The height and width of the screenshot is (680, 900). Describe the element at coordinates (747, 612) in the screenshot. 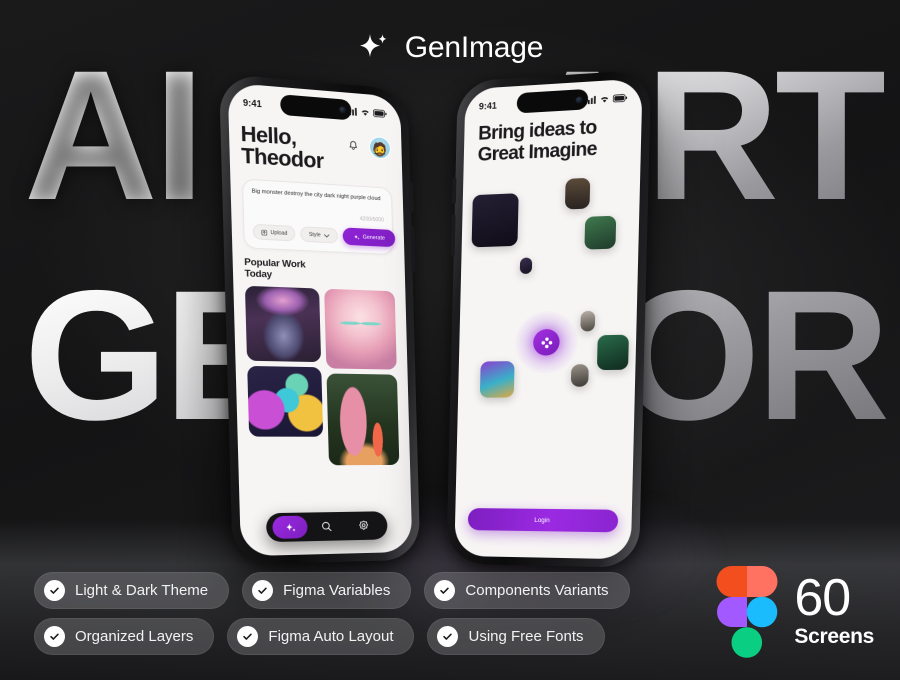

I see `figma-logo` at that location.